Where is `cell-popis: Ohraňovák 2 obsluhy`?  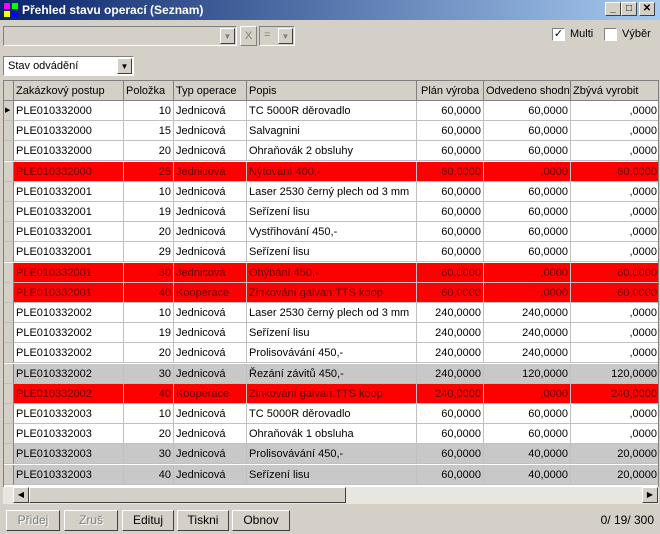
cell-popis: Ohraňovák 2 obsluhy is located at coordinates (332, 151).